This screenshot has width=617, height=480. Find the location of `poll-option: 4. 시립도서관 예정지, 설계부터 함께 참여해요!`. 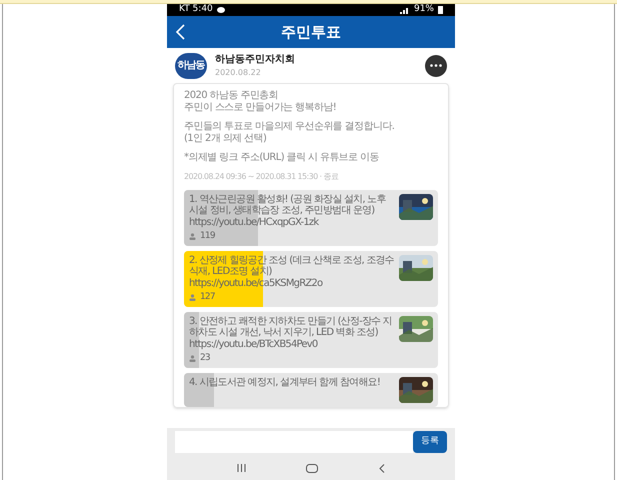

poll-option: 4. 시립도서관 예정지, 설계부터 함께 참여해요! is located at coordinates (311, 390).